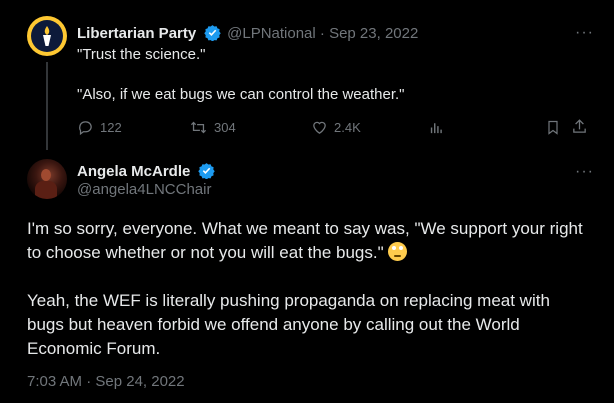 This screenshot has height=403, width=614. What do you see at coordinates (347, 127) in the screenshot?
I see `like-count: 2.4K` at bounding box center [347, 127].